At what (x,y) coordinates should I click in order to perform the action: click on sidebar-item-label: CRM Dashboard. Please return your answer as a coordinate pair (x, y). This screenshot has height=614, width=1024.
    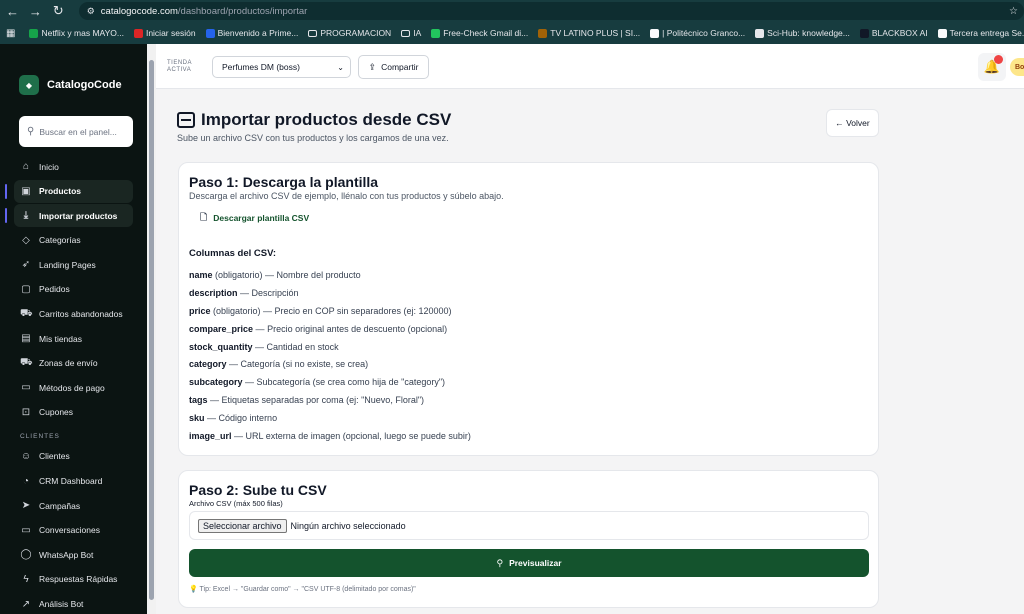
    Looking at the image, I should click on (71, 481).